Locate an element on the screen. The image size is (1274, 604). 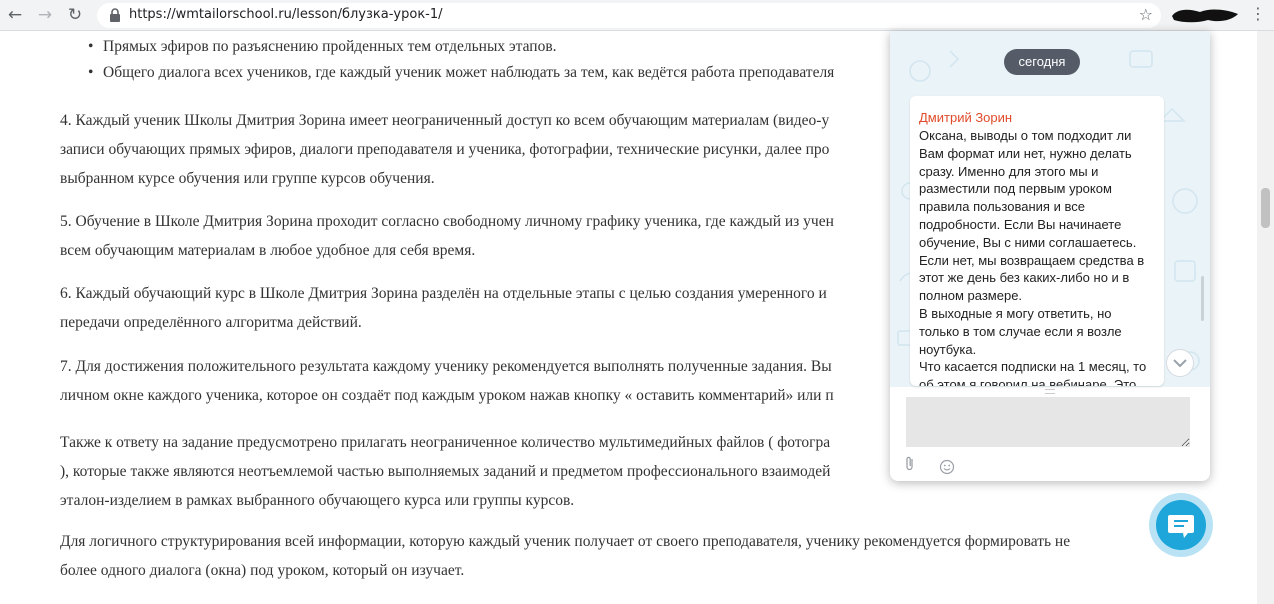
message-line: Что касается подписки на 1 месяц, то is located at coordinates (1033, 367).